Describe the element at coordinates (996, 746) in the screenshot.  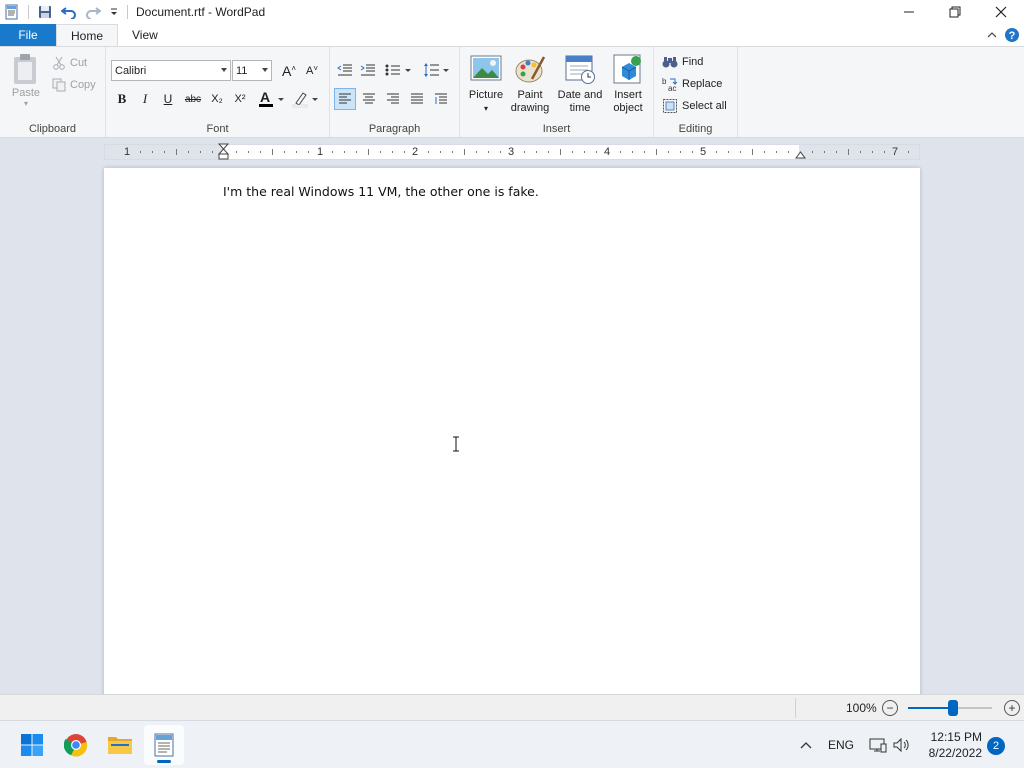
I see `notification-badge: 2` at that location.